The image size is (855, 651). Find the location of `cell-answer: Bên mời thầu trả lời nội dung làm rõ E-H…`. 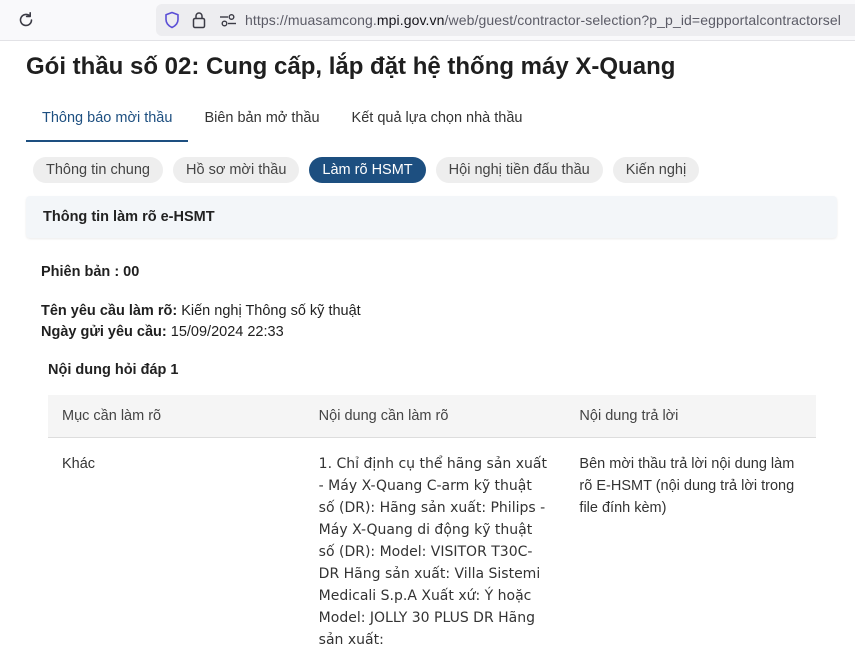

cell-answer: Bên mời thầu trả lời nội dung làm rõ E-H… is located at coordinates (690, 544).